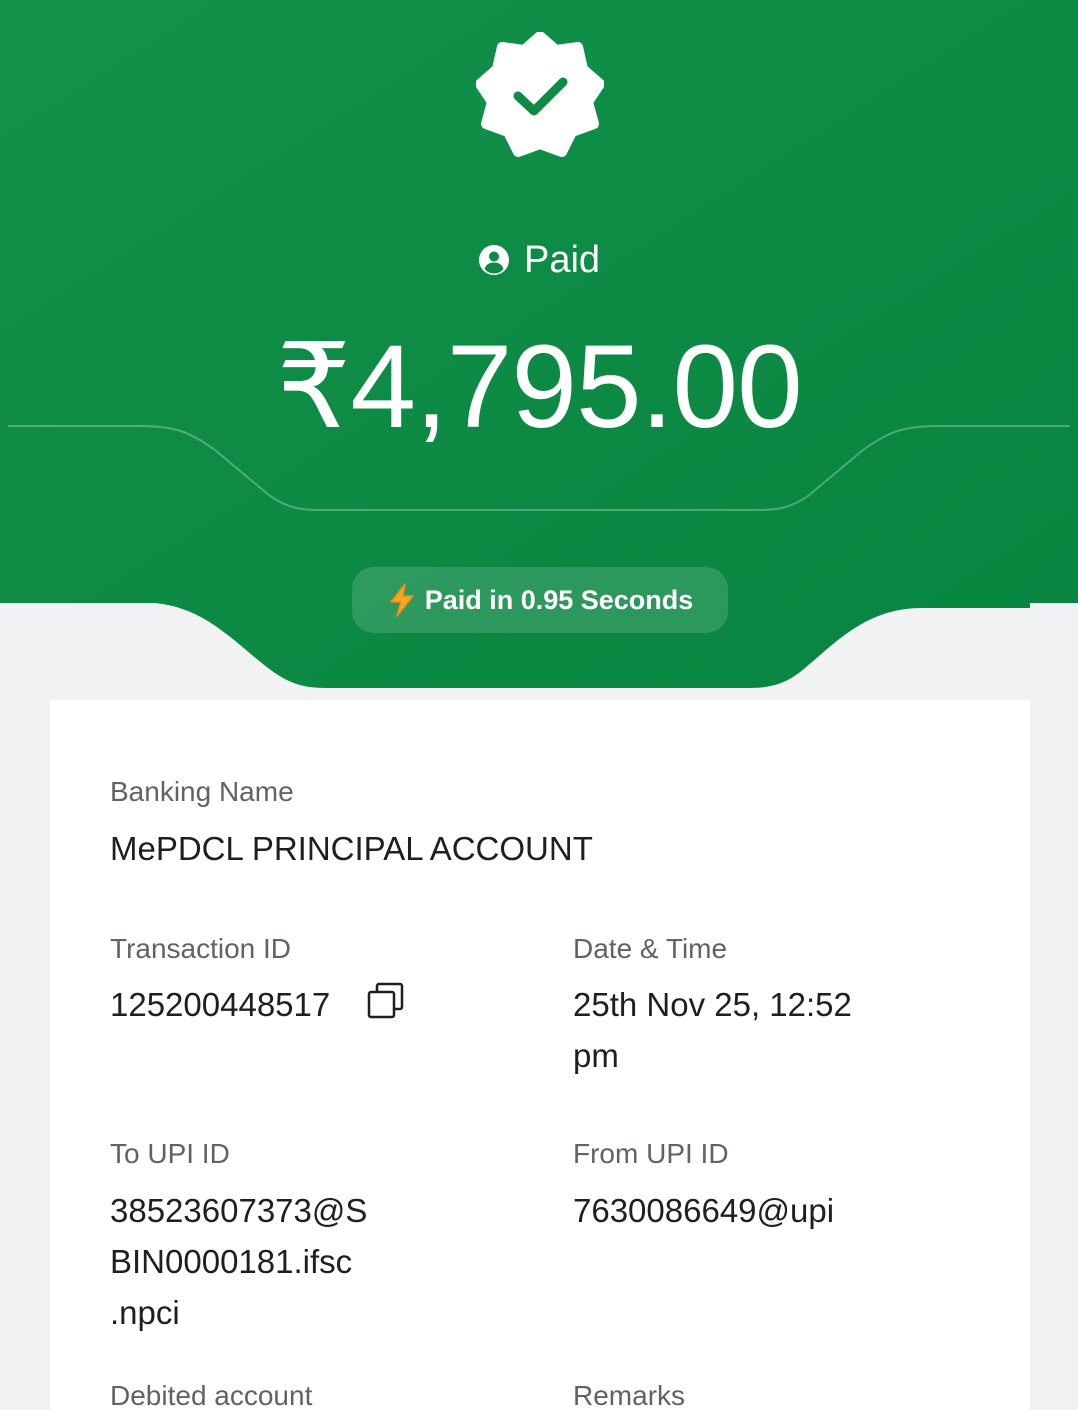  I want to click on date-time-value: 25th Nov 25, 12:52 pm, so click(712, 1030).